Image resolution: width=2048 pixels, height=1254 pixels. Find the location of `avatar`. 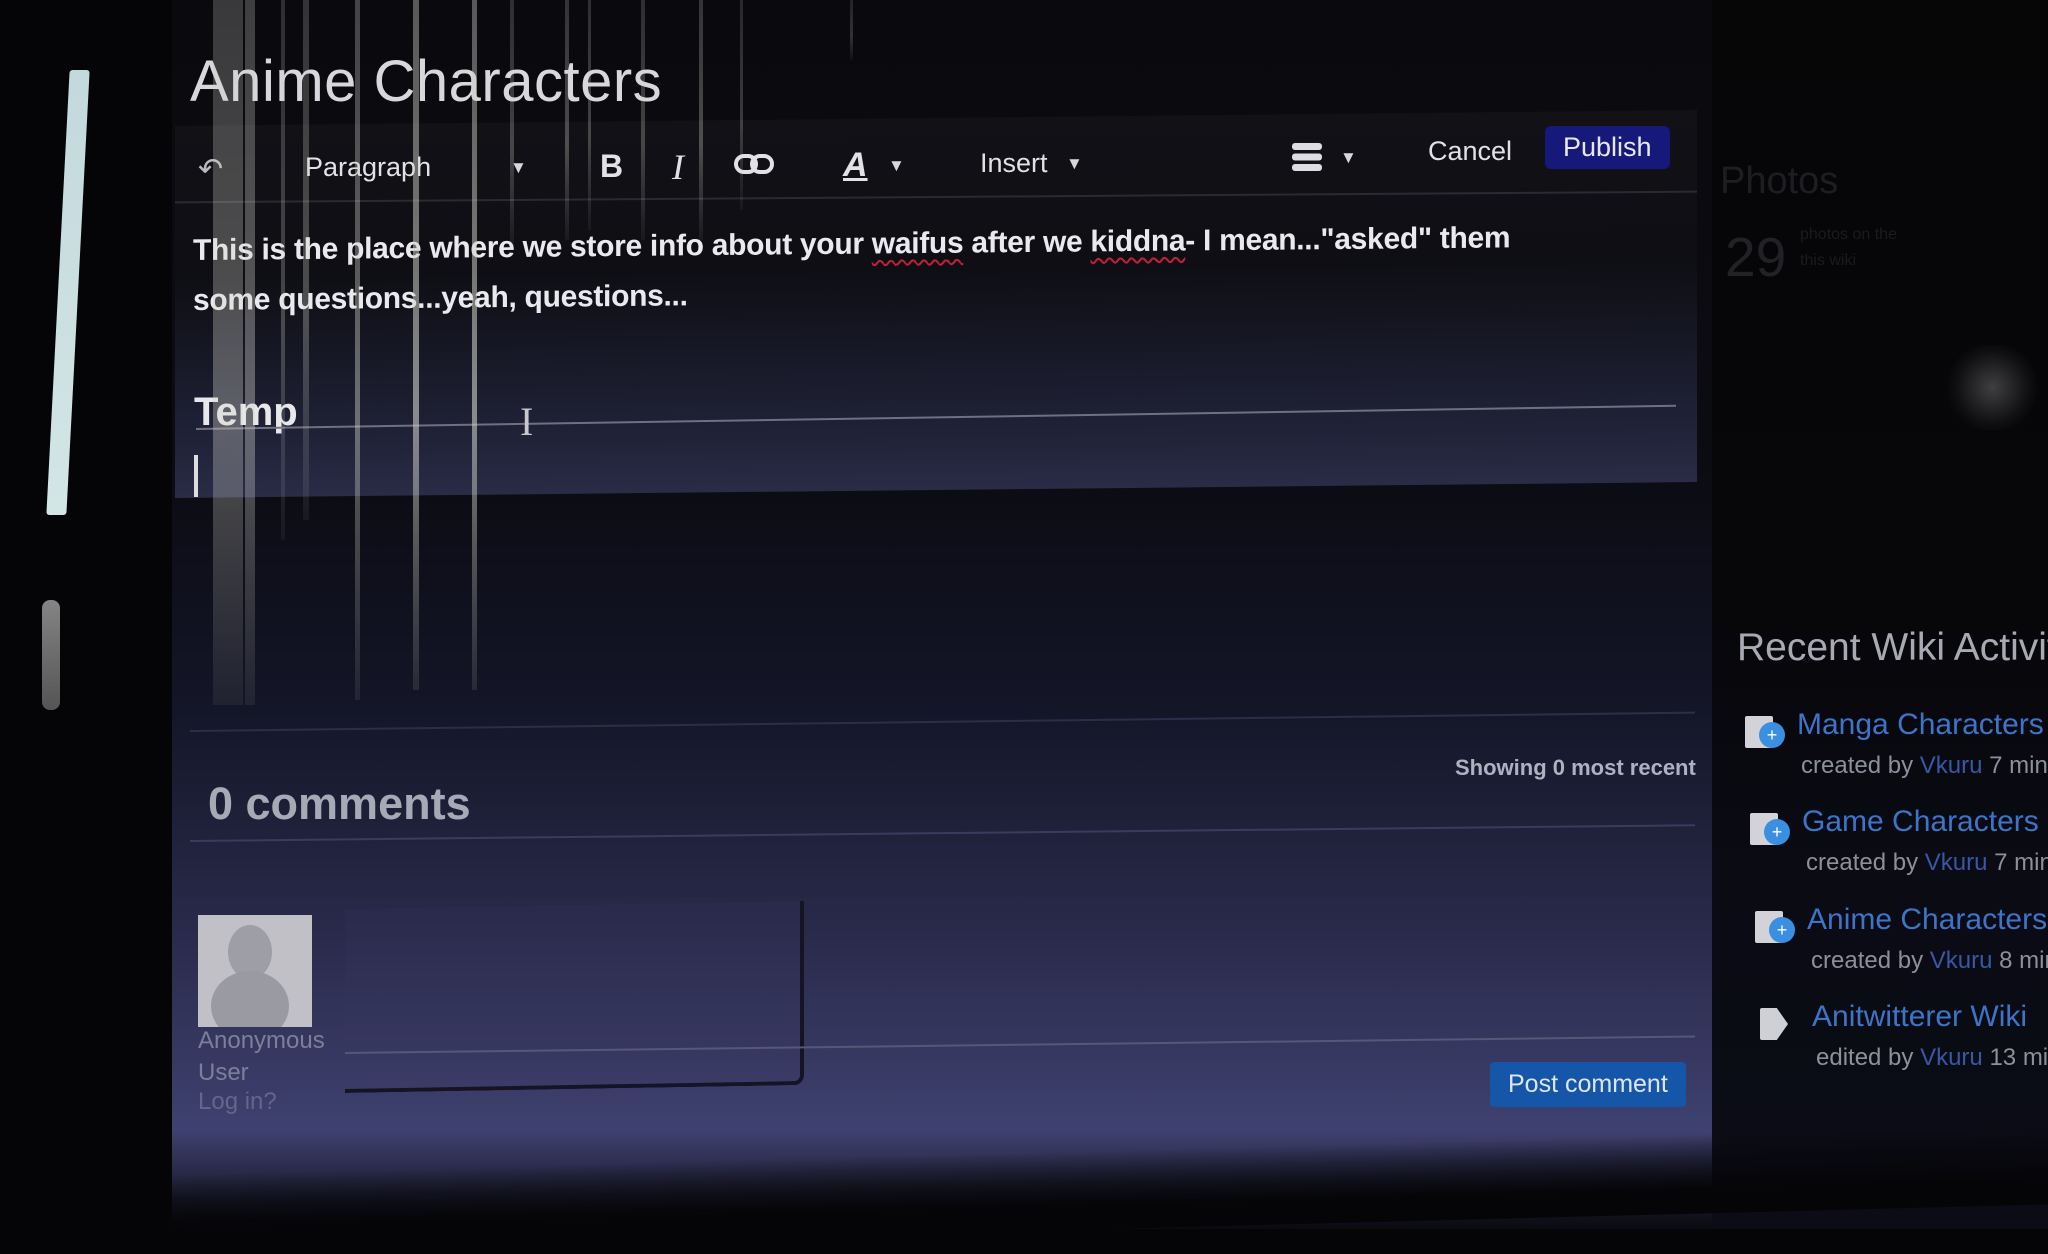

avatar is located at coordinates (255, 971).